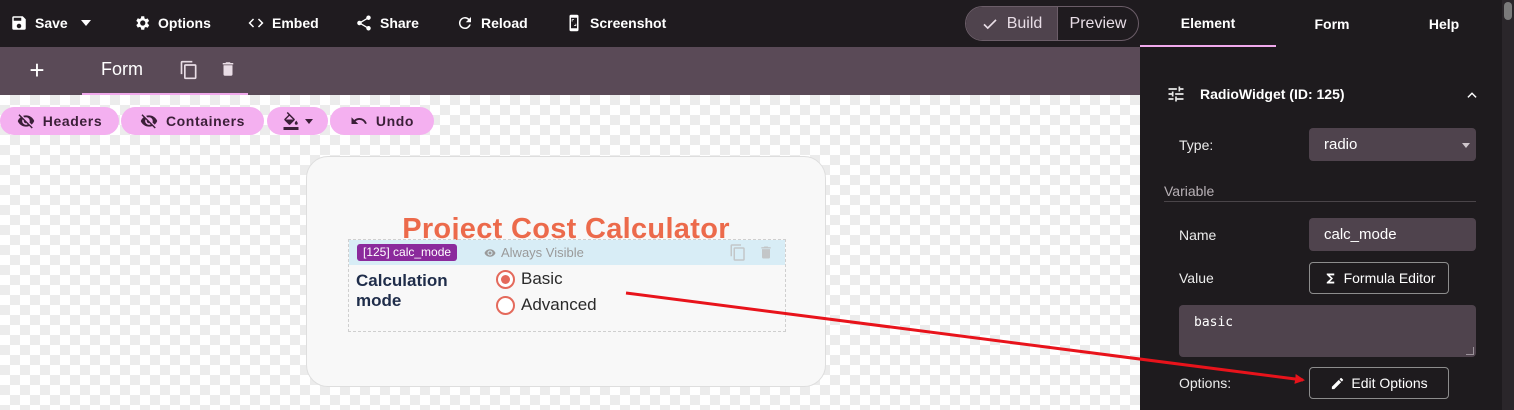  What do you see at coordinates (505, 305) in the screenshot?
I see `radio-unselected-icon` at bounding box center [505, 305].